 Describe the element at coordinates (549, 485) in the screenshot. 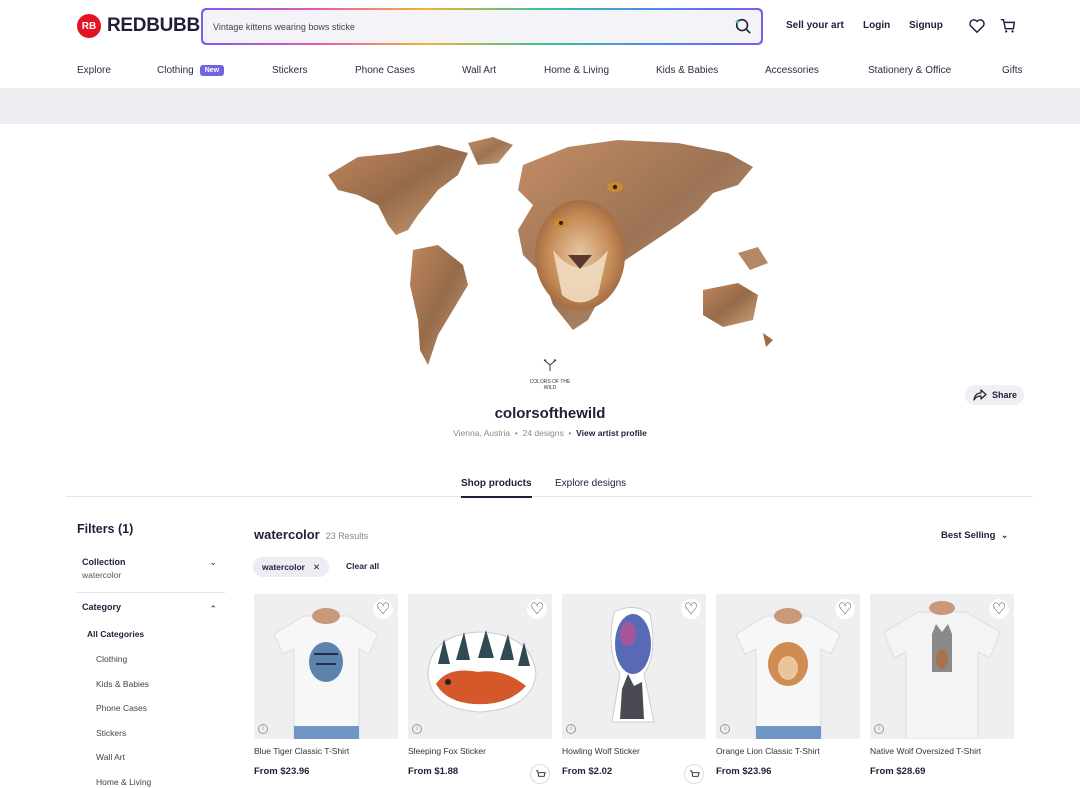

I see `shop-tabs: Shop products Explore designs` at that location.